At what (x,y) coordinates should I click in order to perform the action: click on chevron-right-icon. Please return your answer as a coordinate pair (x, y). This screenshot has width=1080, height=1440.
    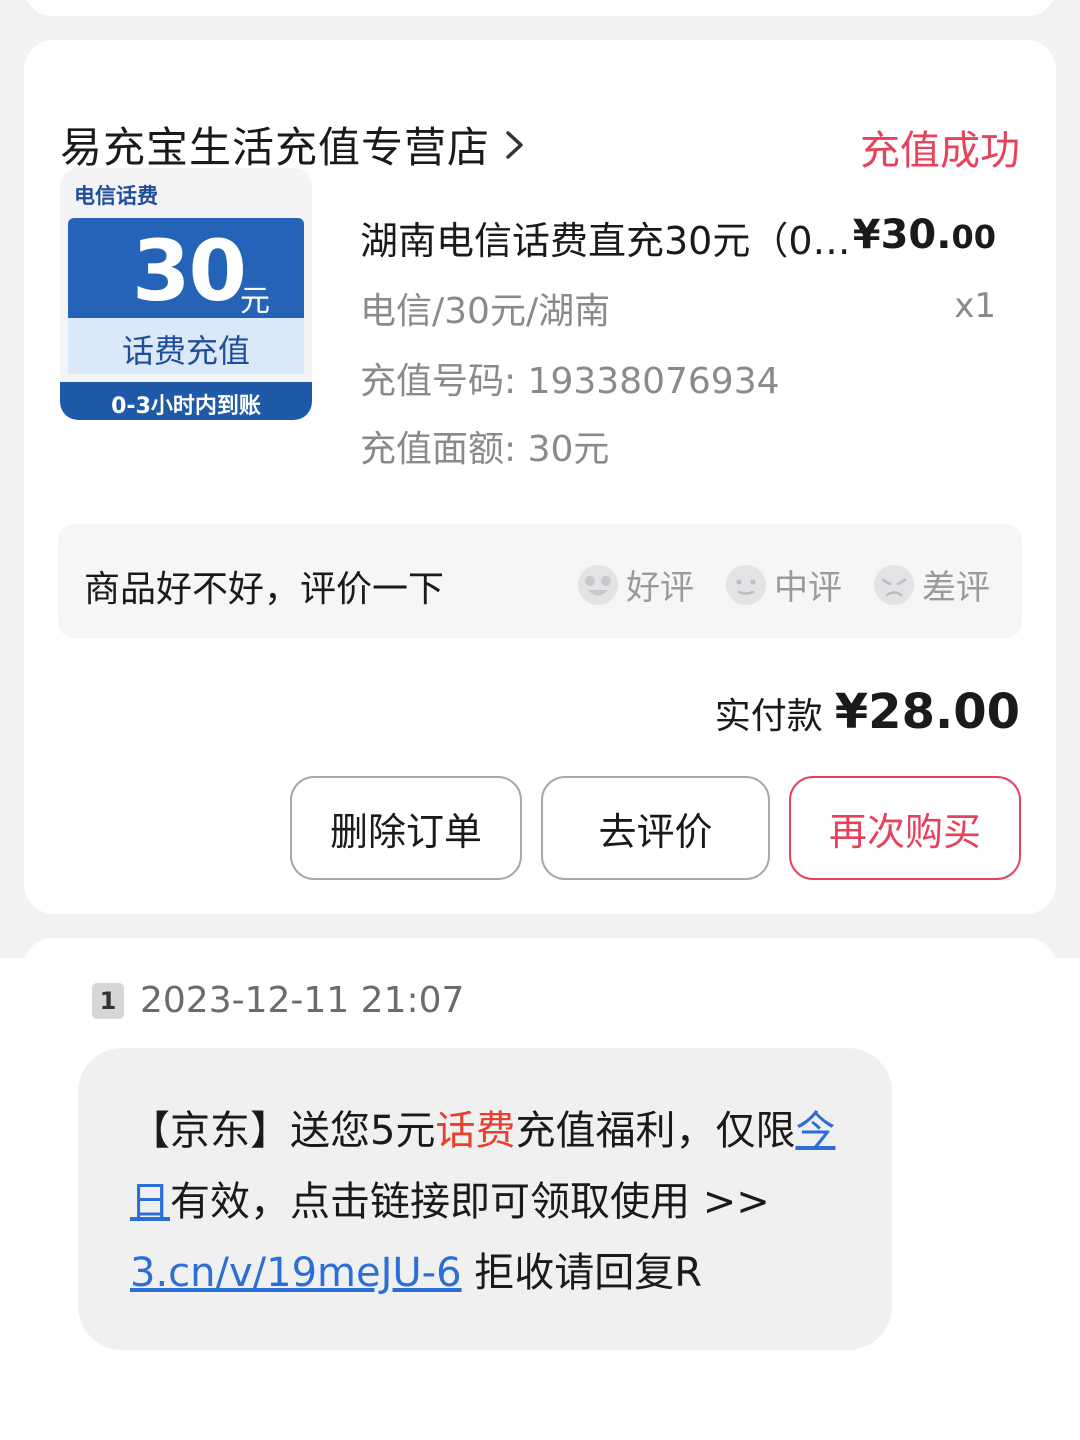
    Looking at the image, I should click on (514, 144).